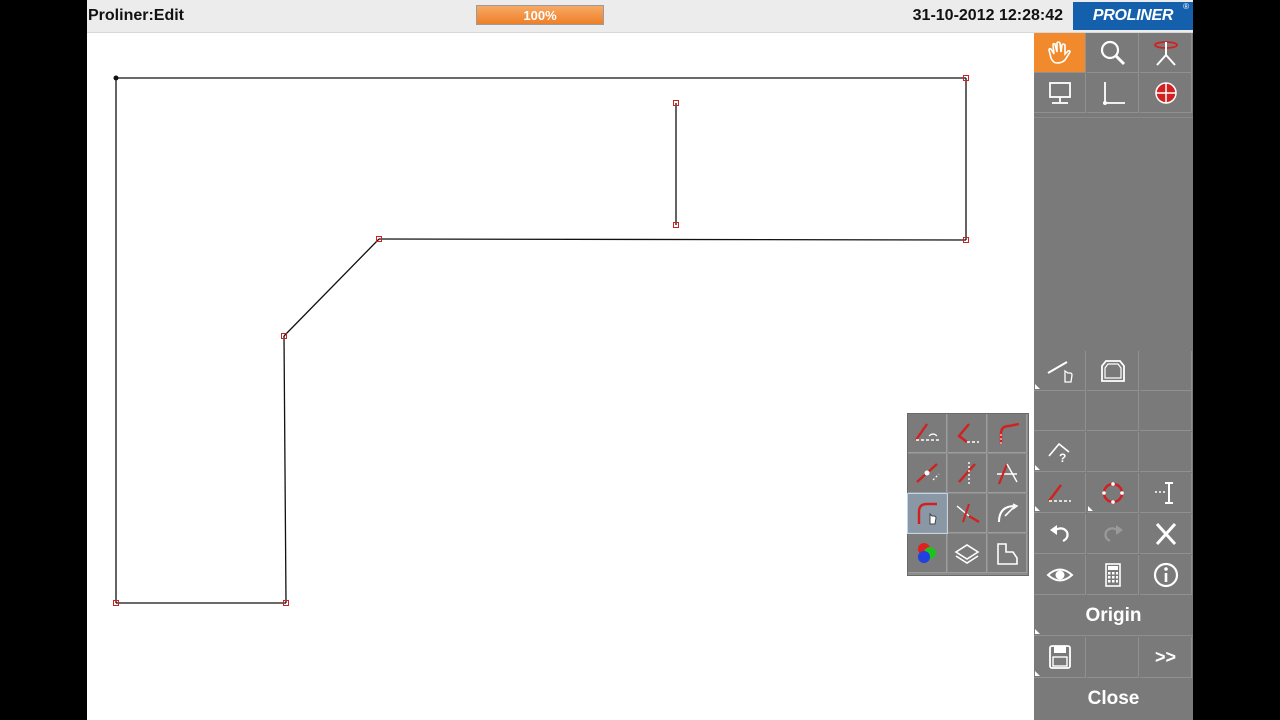 The width and height of the screenshot is (1280, 720). What do you see at coordinates (1186, 6) in the screenshot?
I see `logo-registered: ®` at bounding box center [1186, 6].